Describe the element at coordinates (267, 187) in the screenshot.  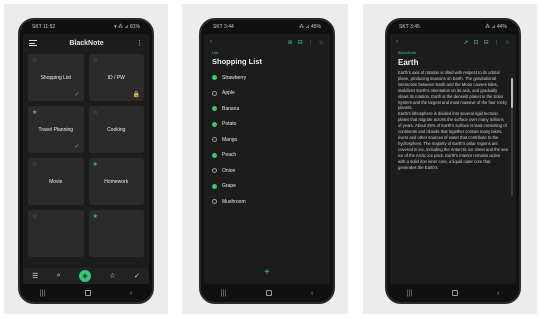
I see `checklist-item: Grape` at that location.